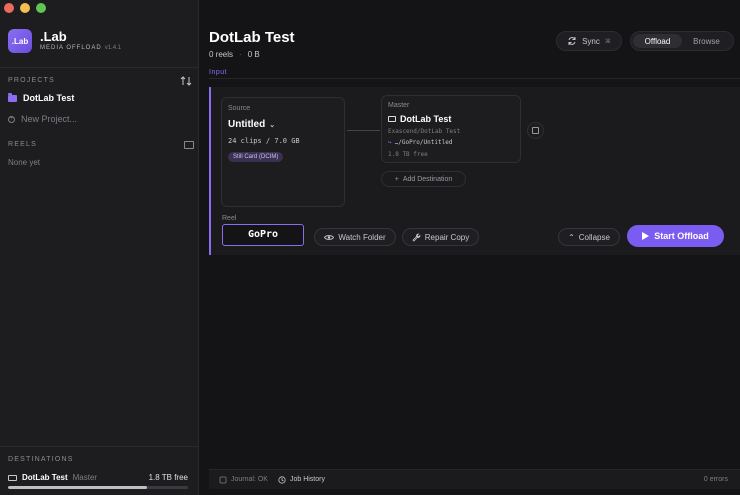 The width and height of the screenshot is (740, 495). Describe the element at coordinates (253, 54) in the screenshot. I see `total-size: 0 B` at that location.